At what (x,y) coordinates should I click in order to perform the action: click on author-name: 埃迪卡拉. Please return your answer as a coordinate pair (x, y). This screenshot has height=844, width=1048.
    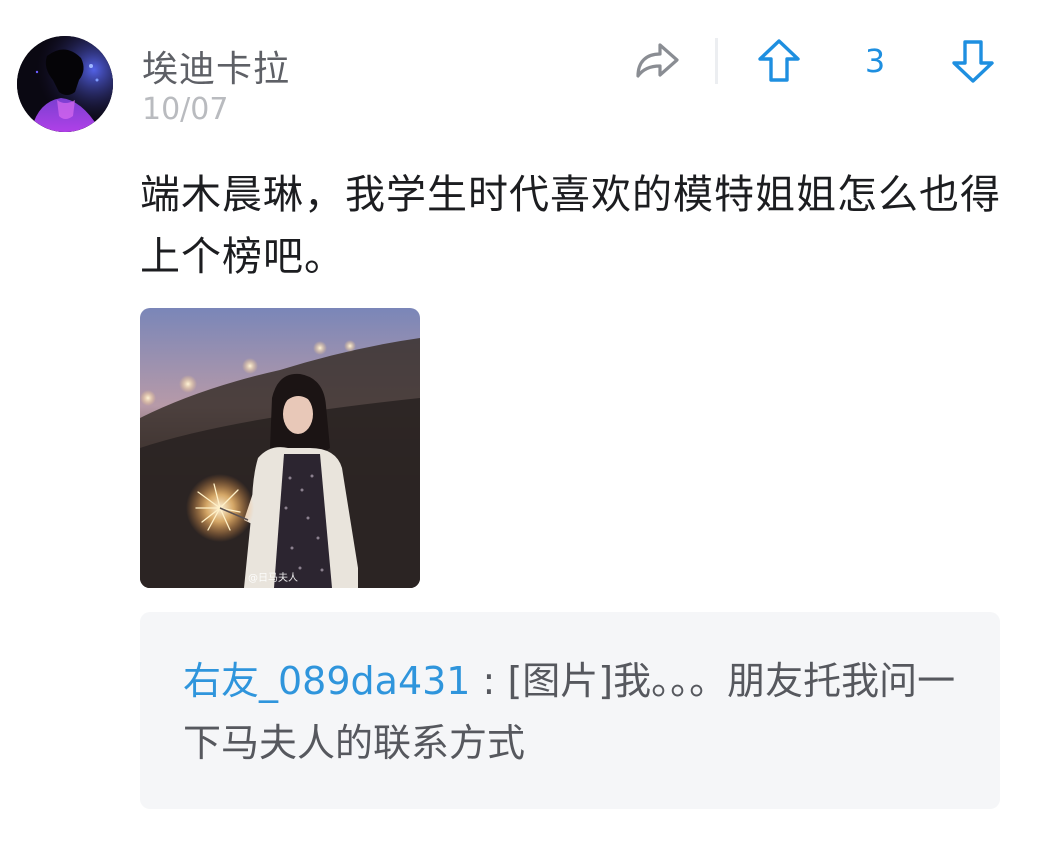
    Looking at the image, I should click on (216, 66).